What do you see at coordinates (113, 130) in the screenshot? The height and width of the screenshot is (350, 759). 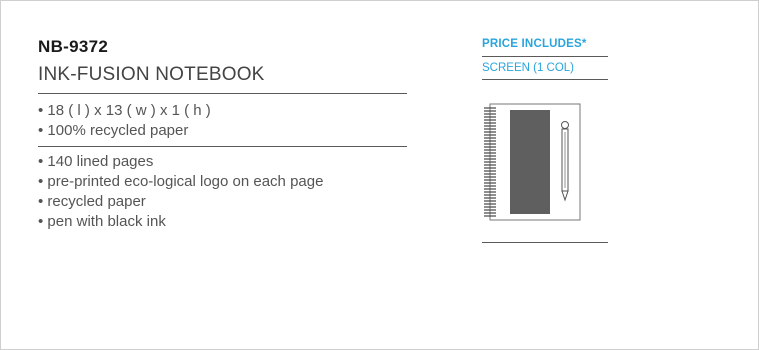 I see `spec-item: • 100% recycled paper` at bounding box center [113, 130].